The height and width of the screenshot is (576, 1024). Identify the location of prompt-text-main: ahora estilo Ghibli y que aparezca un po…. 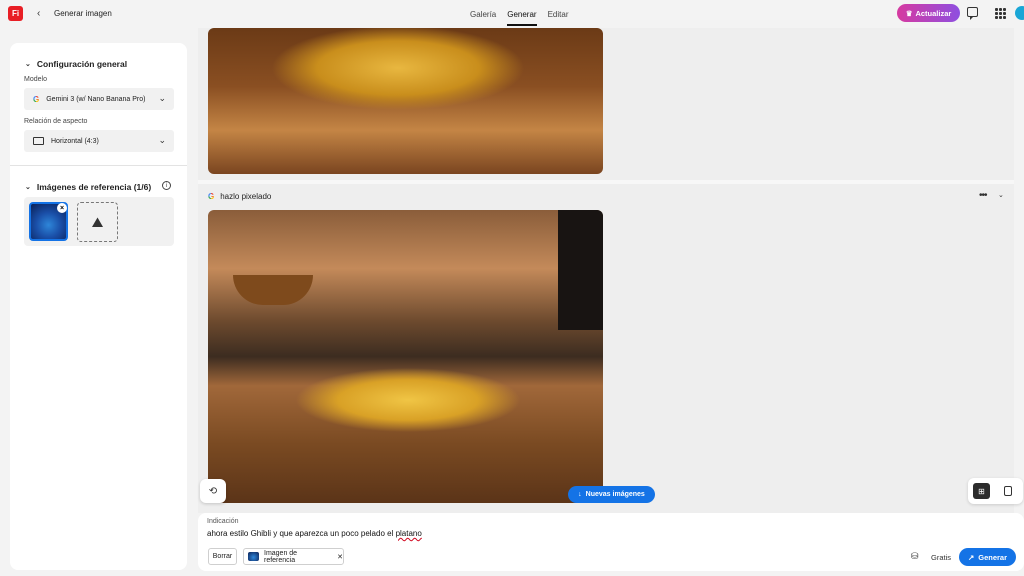
(301, 533).